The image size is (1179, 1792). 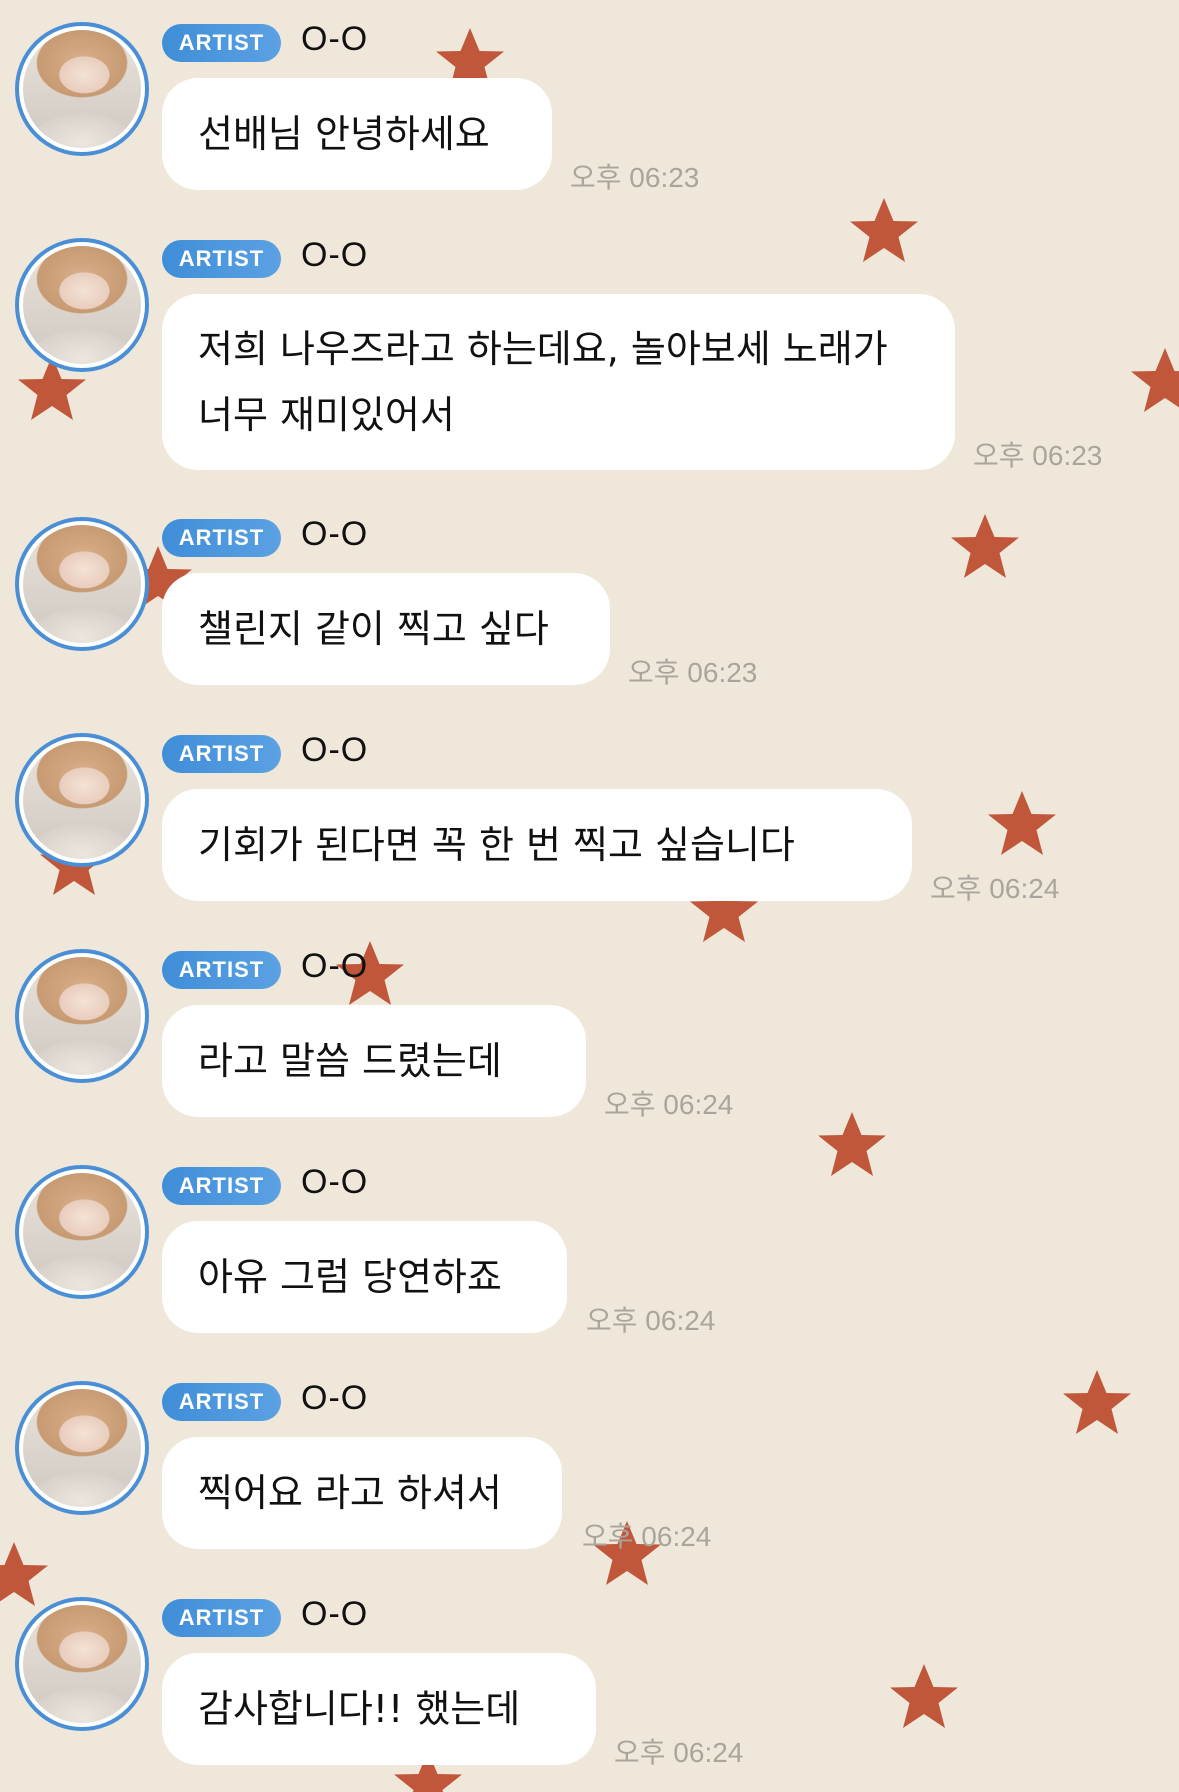 What do you see at coordinates (379, 1709) in the screenshot?
I see `message-bubble: 감사합니다!! 했는데` at bounding box center [379, 1709].